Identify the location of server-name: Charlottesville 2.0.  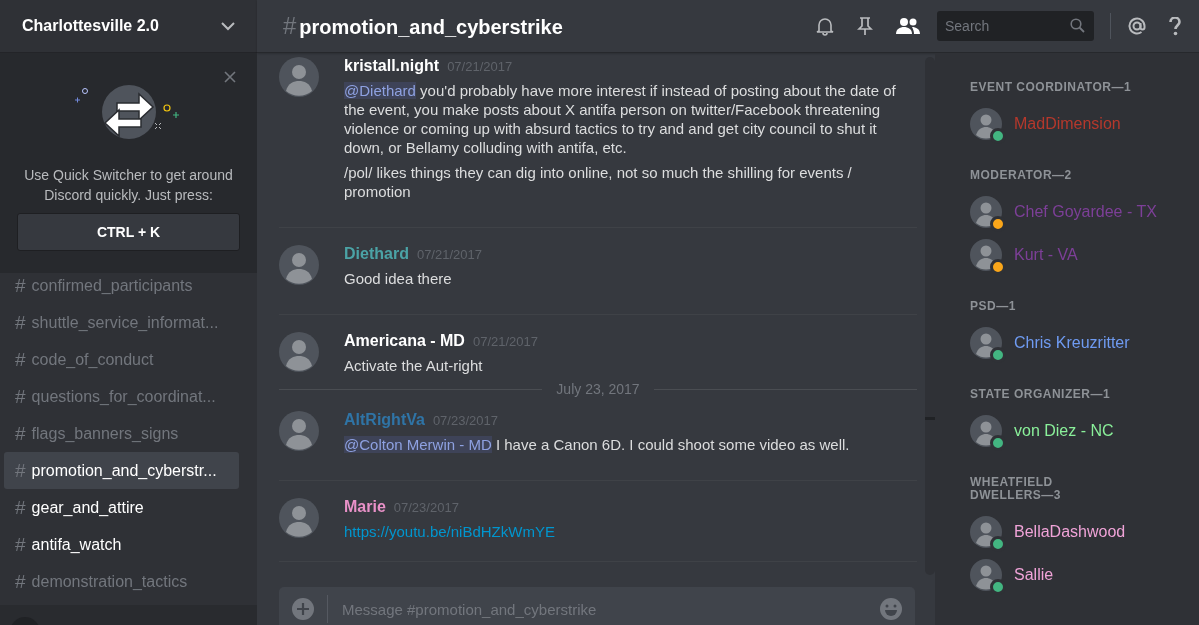
(90, 26).